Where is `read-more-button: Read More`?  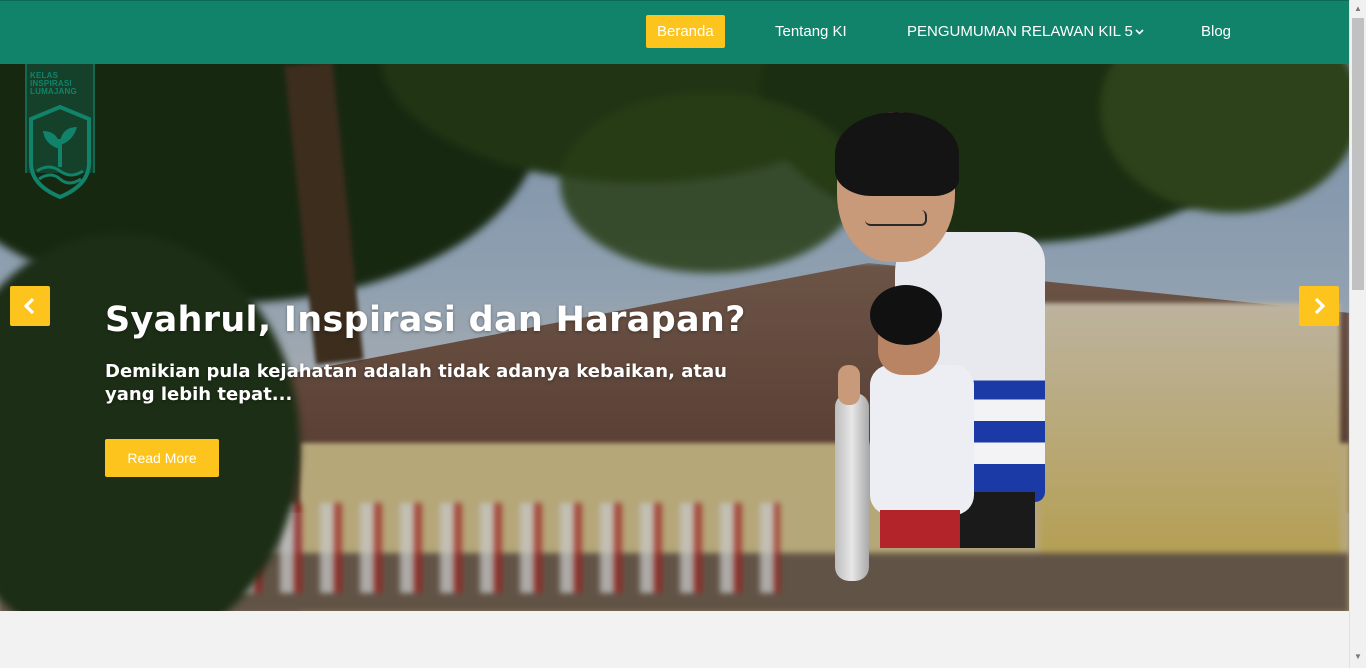
read-more-button: Read More is located at coordinates (162, 458).